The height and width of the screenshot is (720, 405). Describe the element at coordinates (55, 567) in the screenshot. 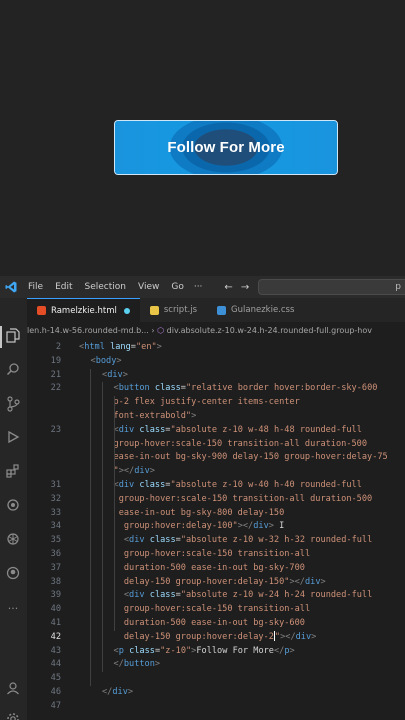

I see `line-number: 37` at that location.